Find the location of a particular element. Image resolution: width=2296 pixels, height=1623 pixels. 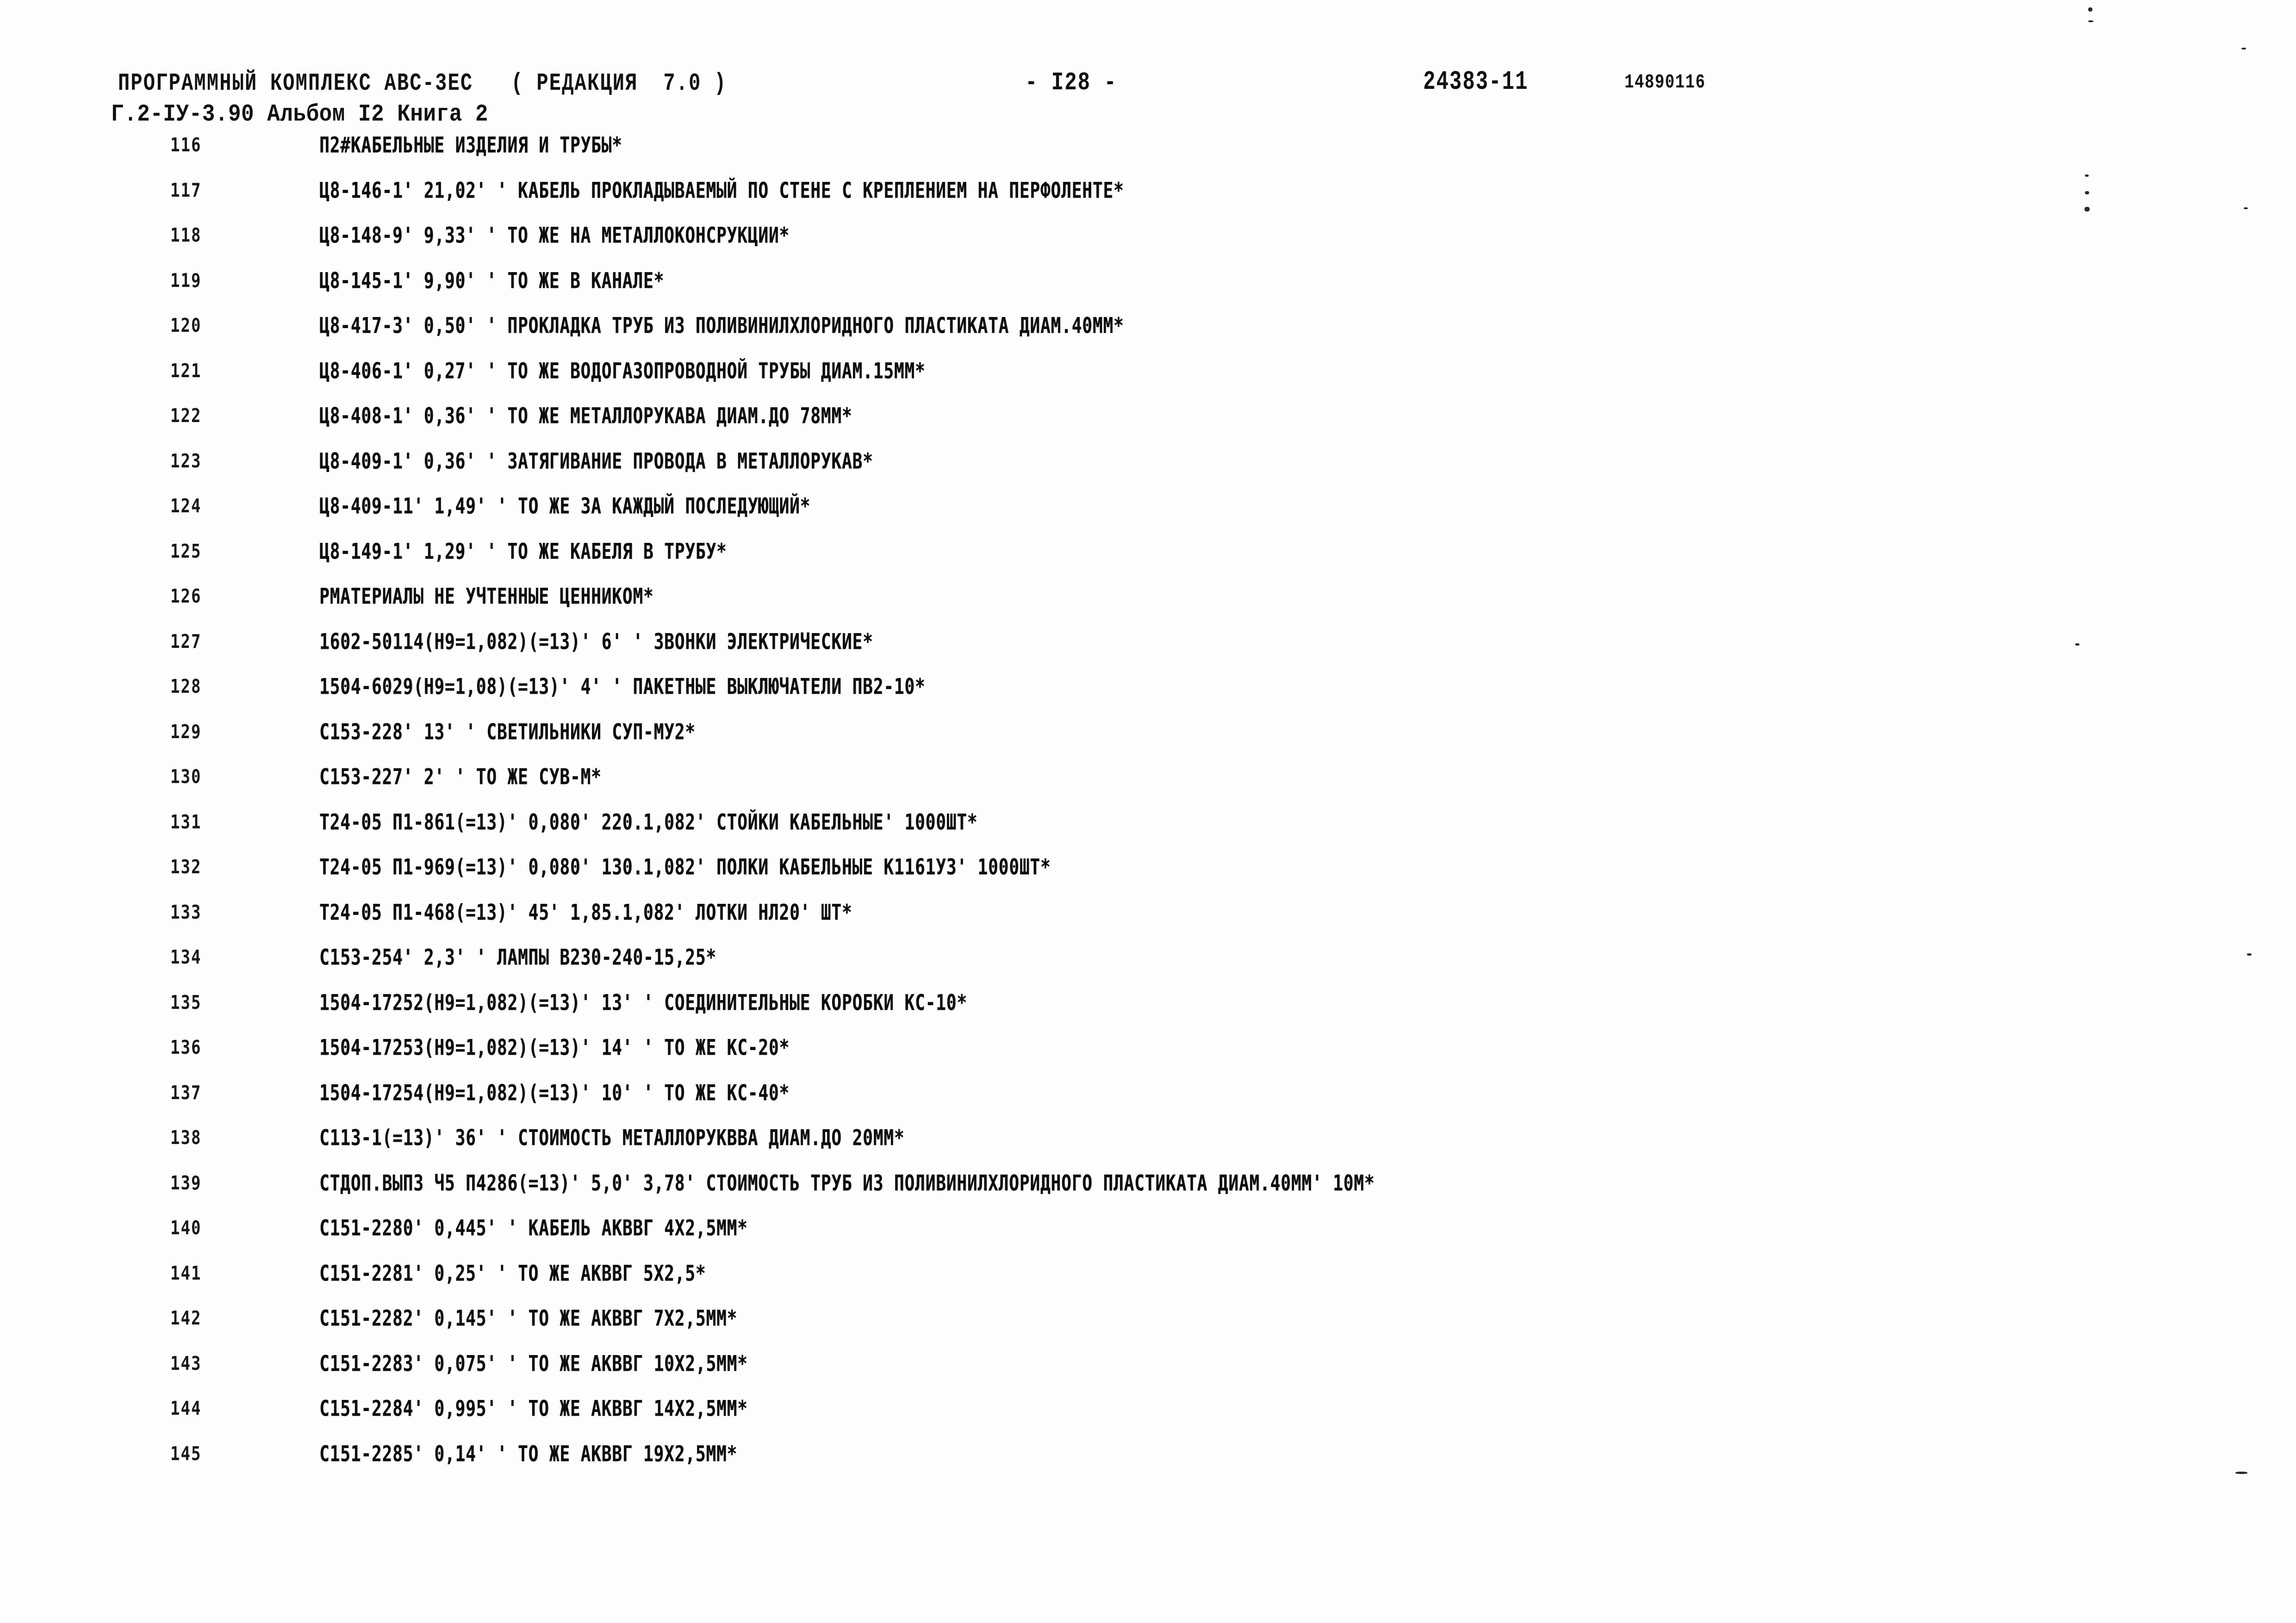

serial-number: 14890116 is located at coordinates (1665, 83).